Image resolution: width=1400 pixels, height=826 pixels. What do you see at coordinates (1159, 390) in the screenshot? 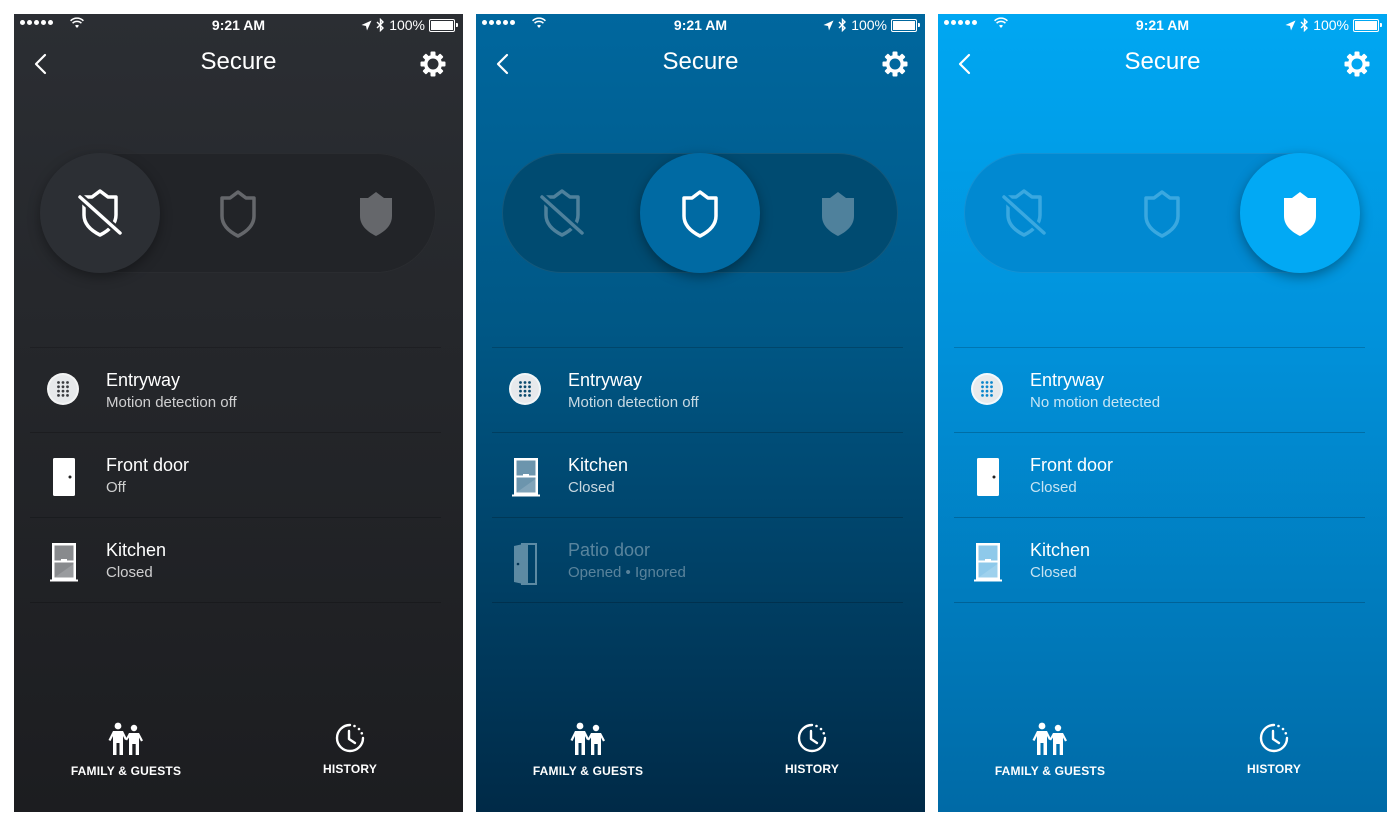
I see `device-row-entryway: Entryway No motion detected` at bounding box center [1159, 390].